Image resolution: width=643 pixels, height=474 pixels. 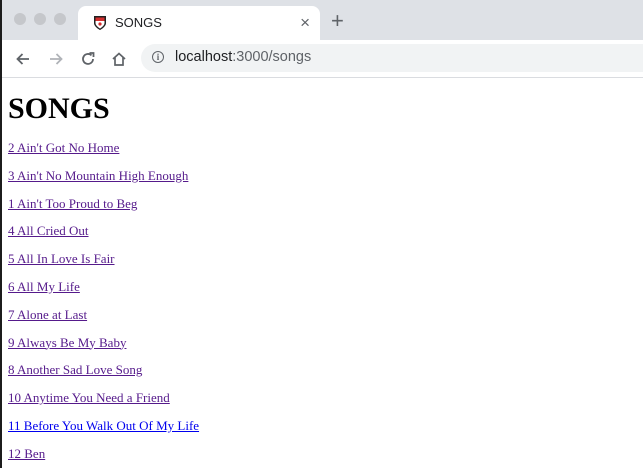 What do you see at coordinates (103, 321) in the screenshot?
I see `song-link: 7 Alone at Last` at bounding box center [103, 321].